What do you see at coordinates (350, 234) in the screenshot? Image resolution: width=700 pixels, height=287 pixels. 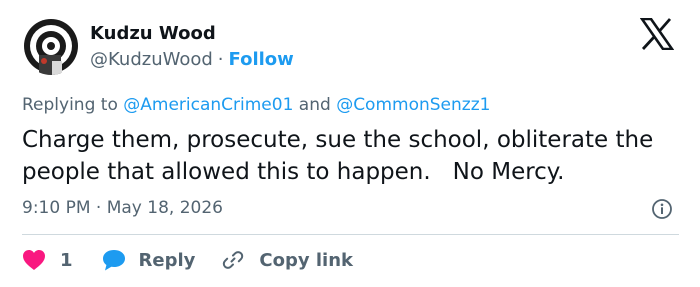 I see `divider` at bounding box center [350, 234].